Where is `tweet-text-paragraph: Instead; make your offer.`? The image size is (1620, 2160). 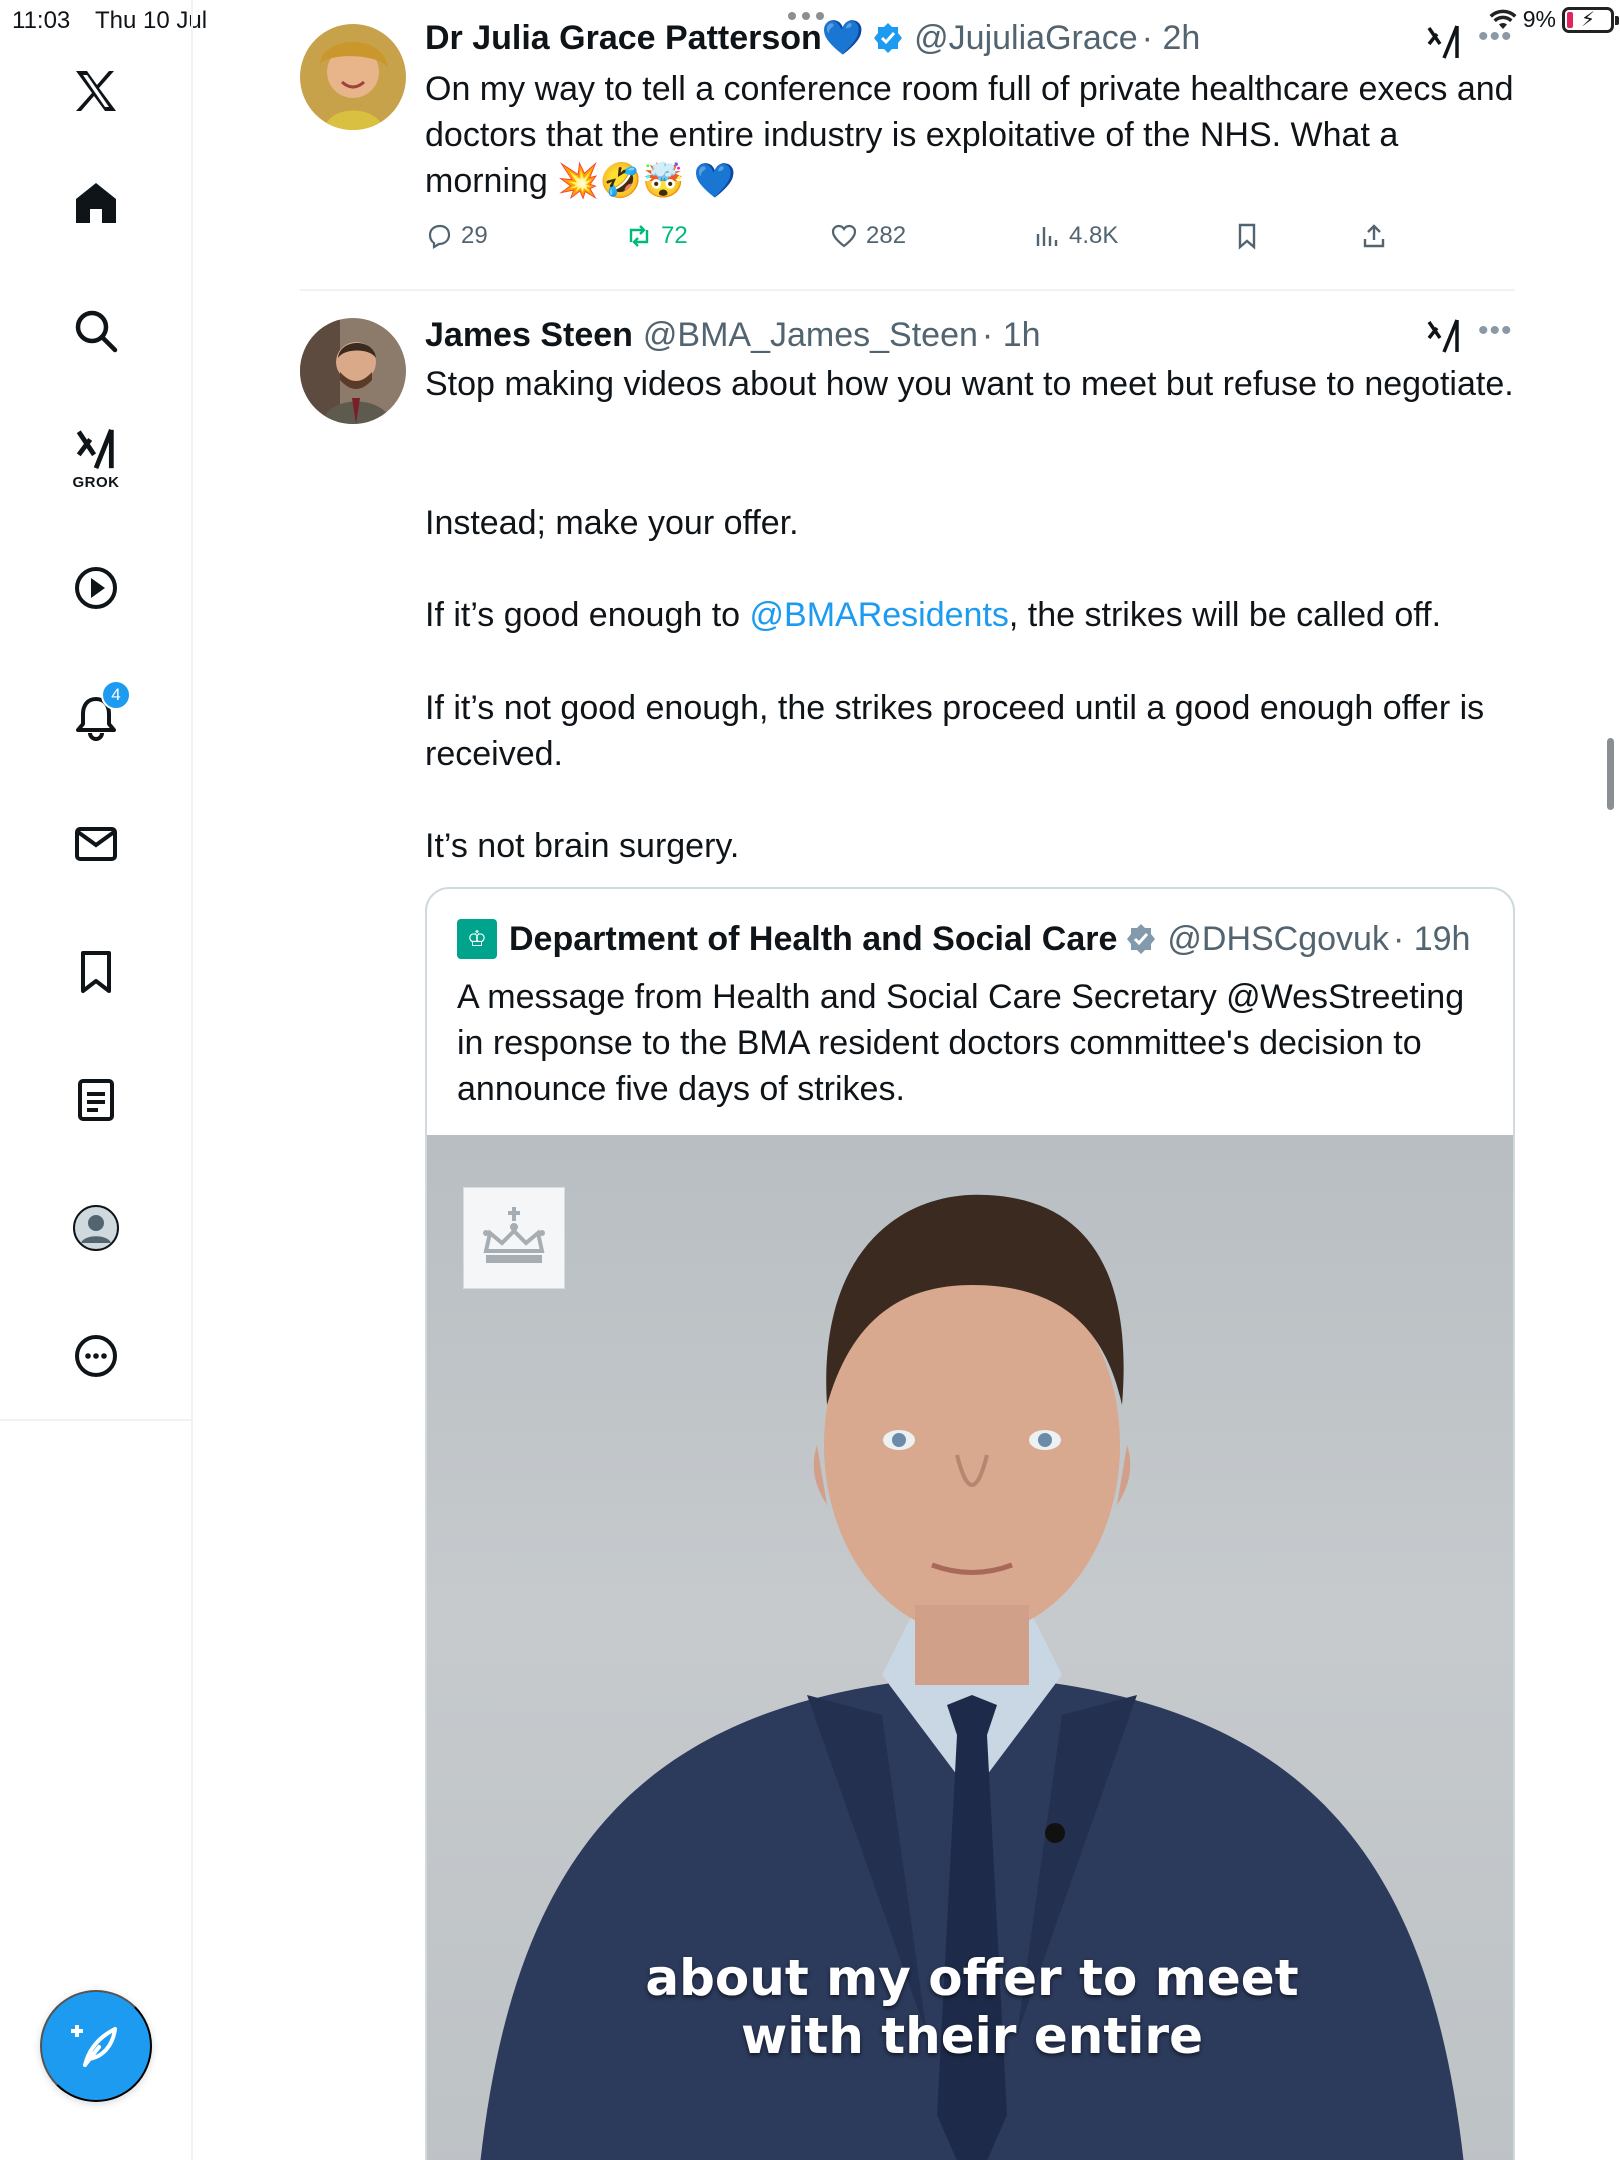 tweet-text-paragraph: Instead; make your offer. is located at coordinates (612, 523).